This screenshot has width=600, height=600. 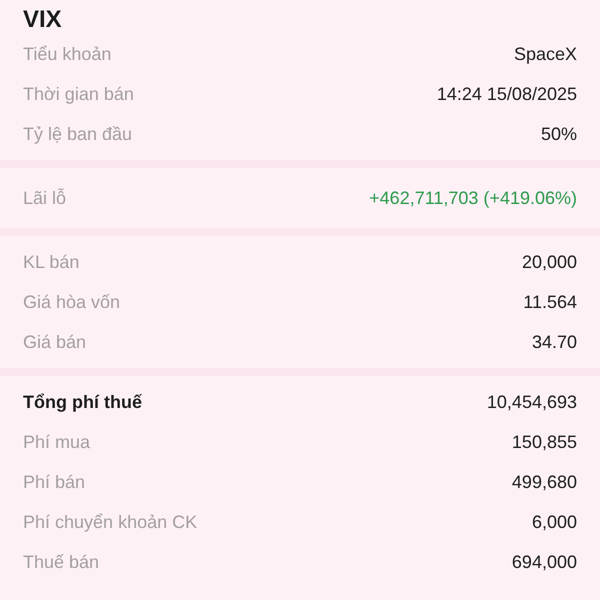 What do you see at coordinates (82, 402) in the screenshot?
I see `detail-label: Tổng phí thuế` at bounding box center [82, 402].